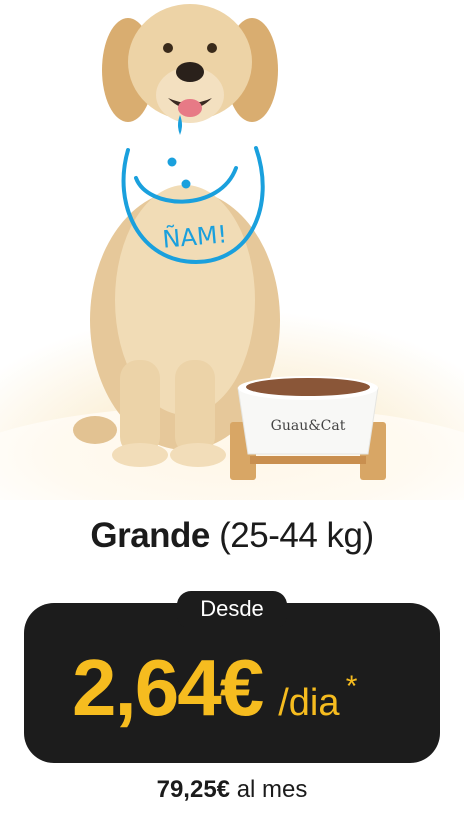 This screenshot has height=824, width=464. I want to click on daily-unit-label: /dia, so click(309, 703).